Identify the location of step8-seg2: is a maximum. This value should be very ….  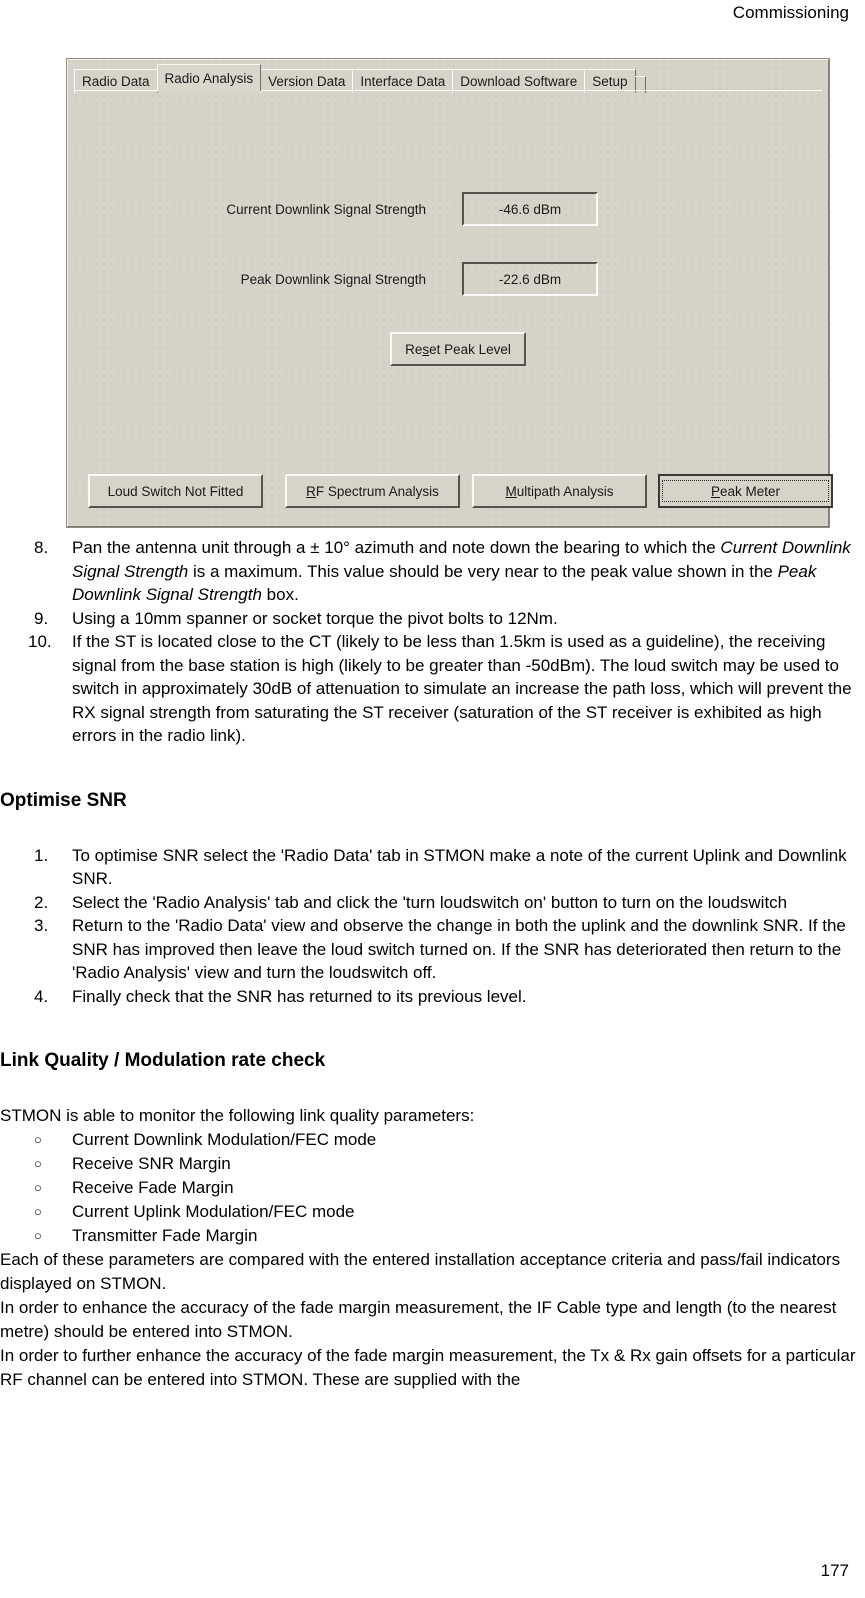
(483, 571).